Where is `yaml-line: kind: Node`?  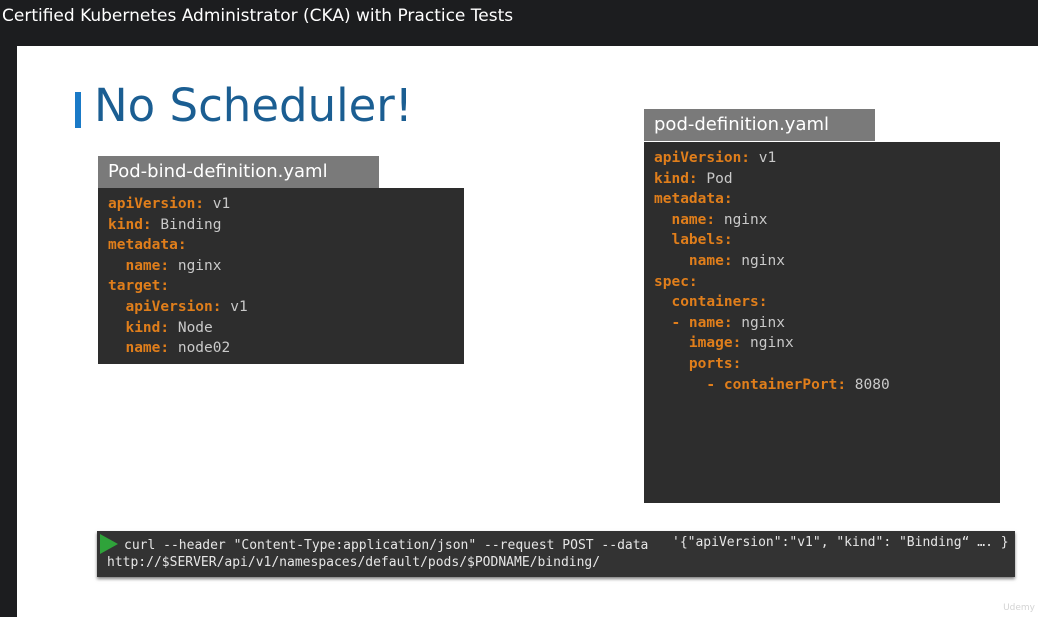
yaml-line: kind: Node is located at coordinates (281, 328).